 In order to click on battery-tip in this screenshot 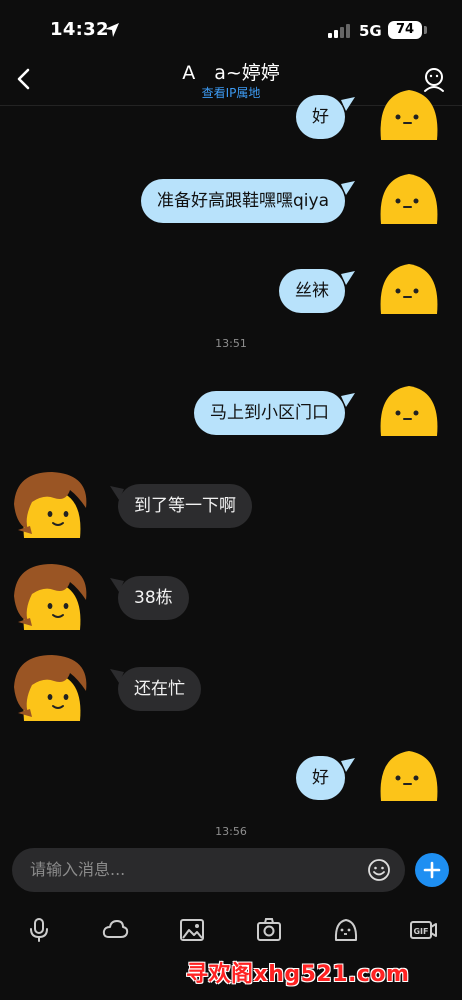, I will do `click(425, 30)`.